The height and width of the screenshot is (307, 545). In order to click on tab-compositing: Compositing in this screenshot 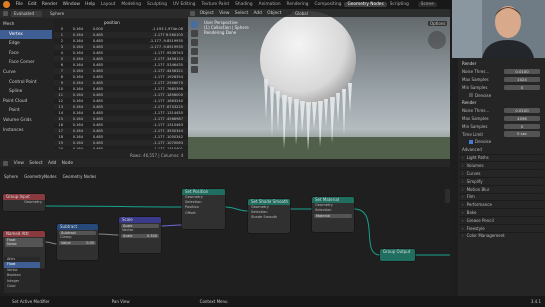, I will do `click(328, 4)`.